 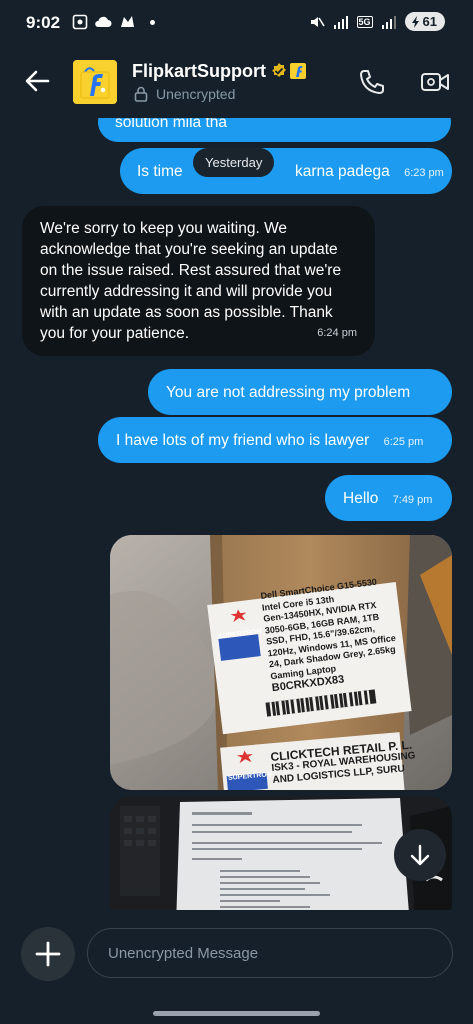 What do you see at coordinates (160, 171) in the screenshot?
I see `message-text: Is time` at bounding box center [160, 171].